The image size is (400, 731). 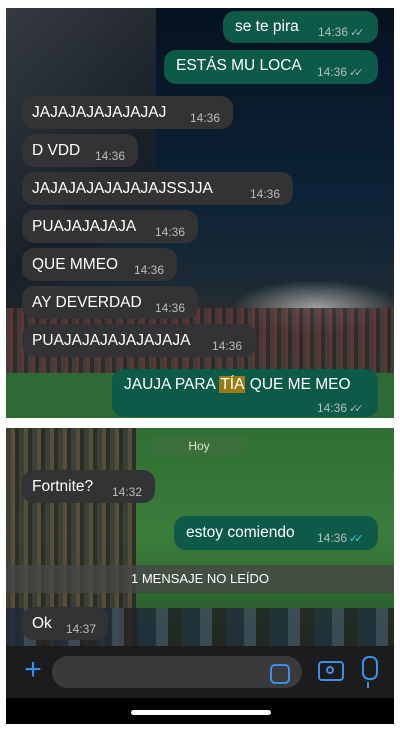 I want to click on camera-icon, so click(x=331, y=671).